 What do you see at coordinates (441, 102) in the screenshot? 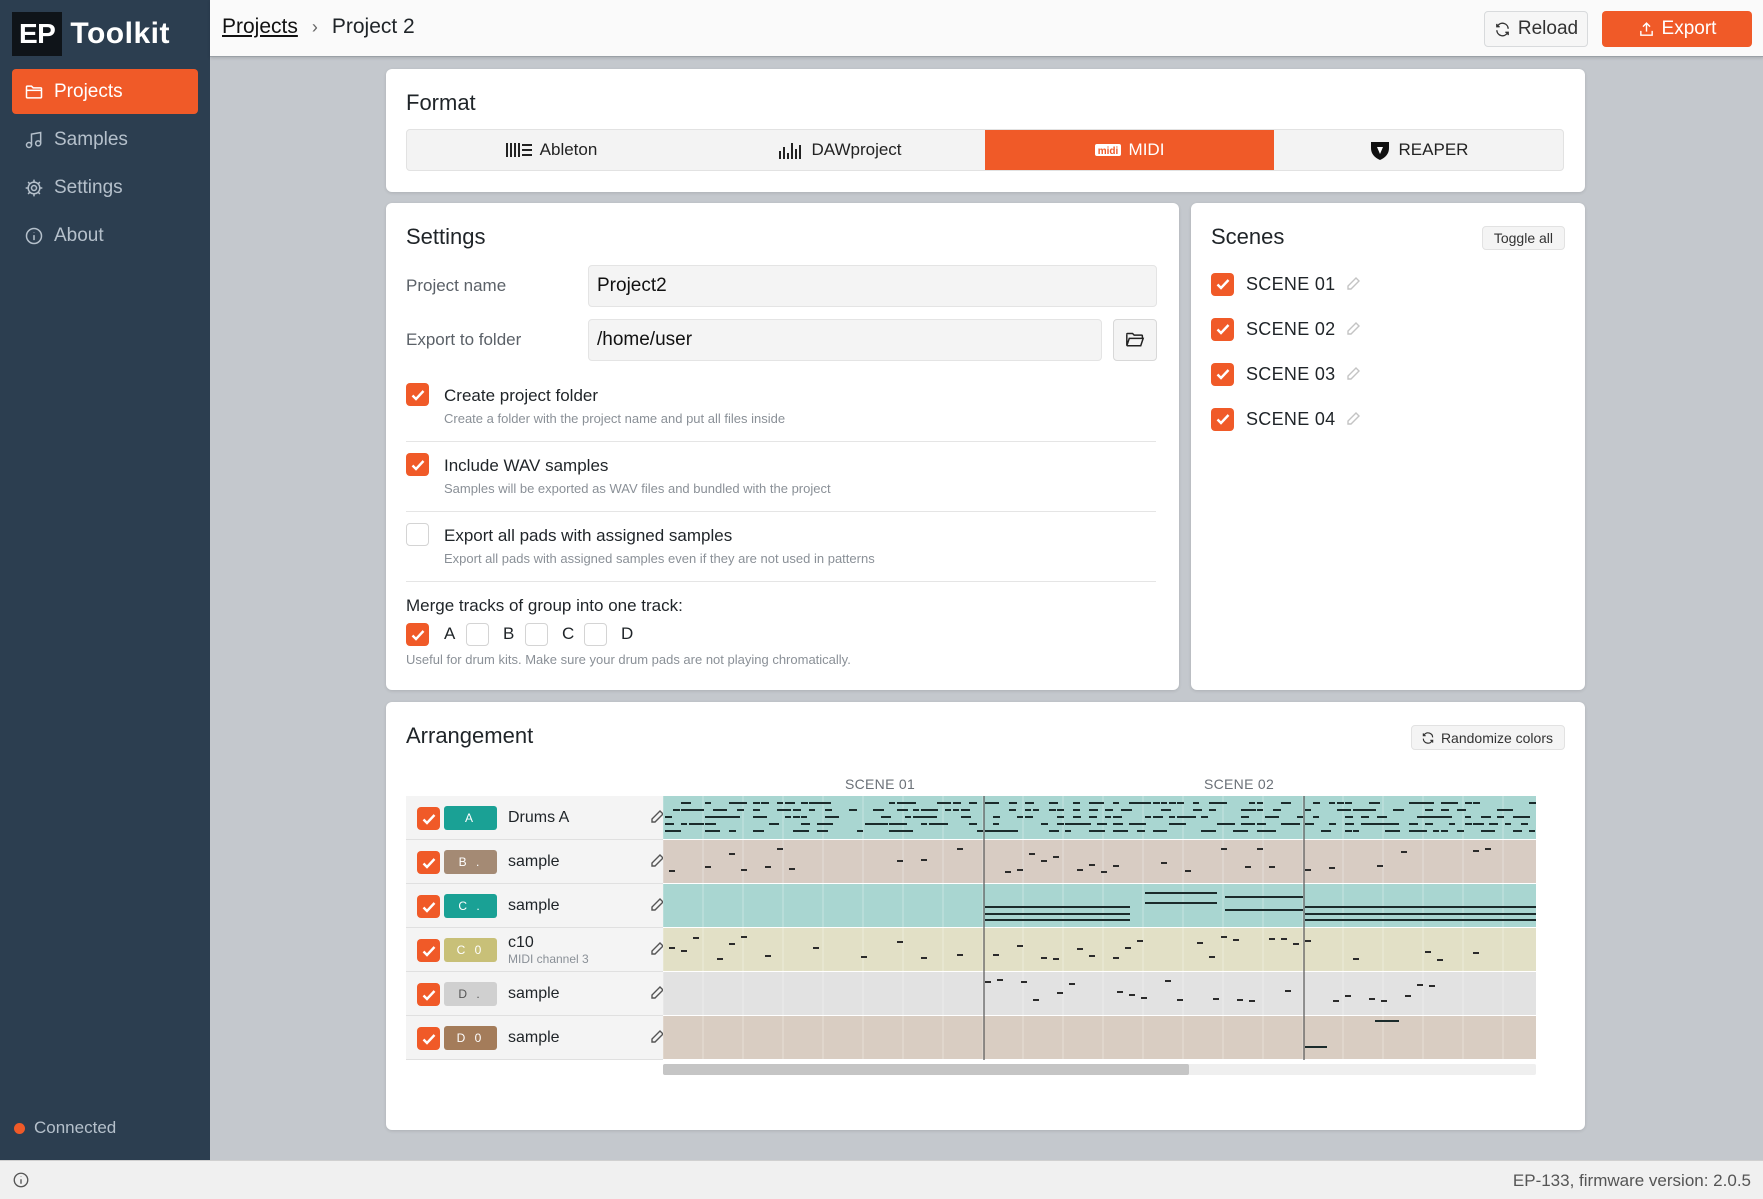
I see `format-title: Format` at bounding box center [441, 102].